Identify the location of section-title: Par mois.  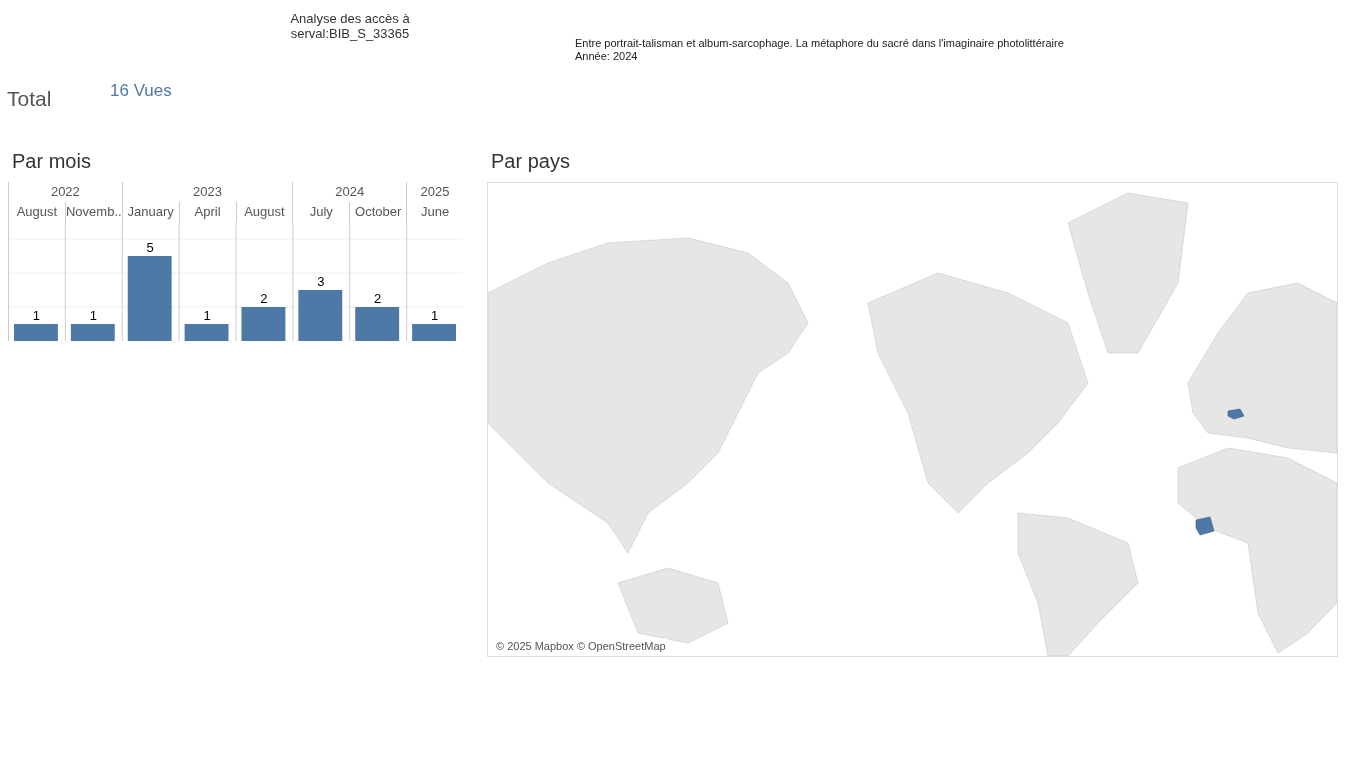
(51, 161).